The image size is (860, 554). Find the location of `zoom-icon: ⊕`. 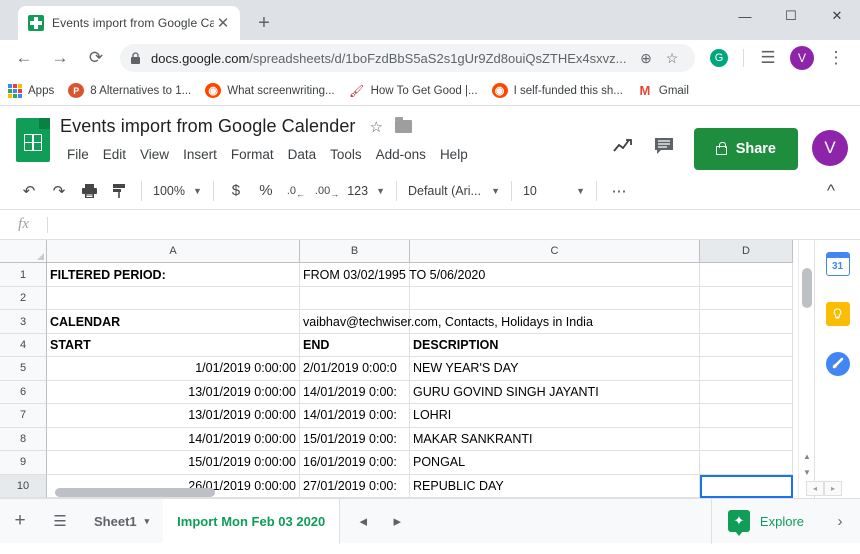

zoom-icon: ⊕ is located at coordinates (646, 58).